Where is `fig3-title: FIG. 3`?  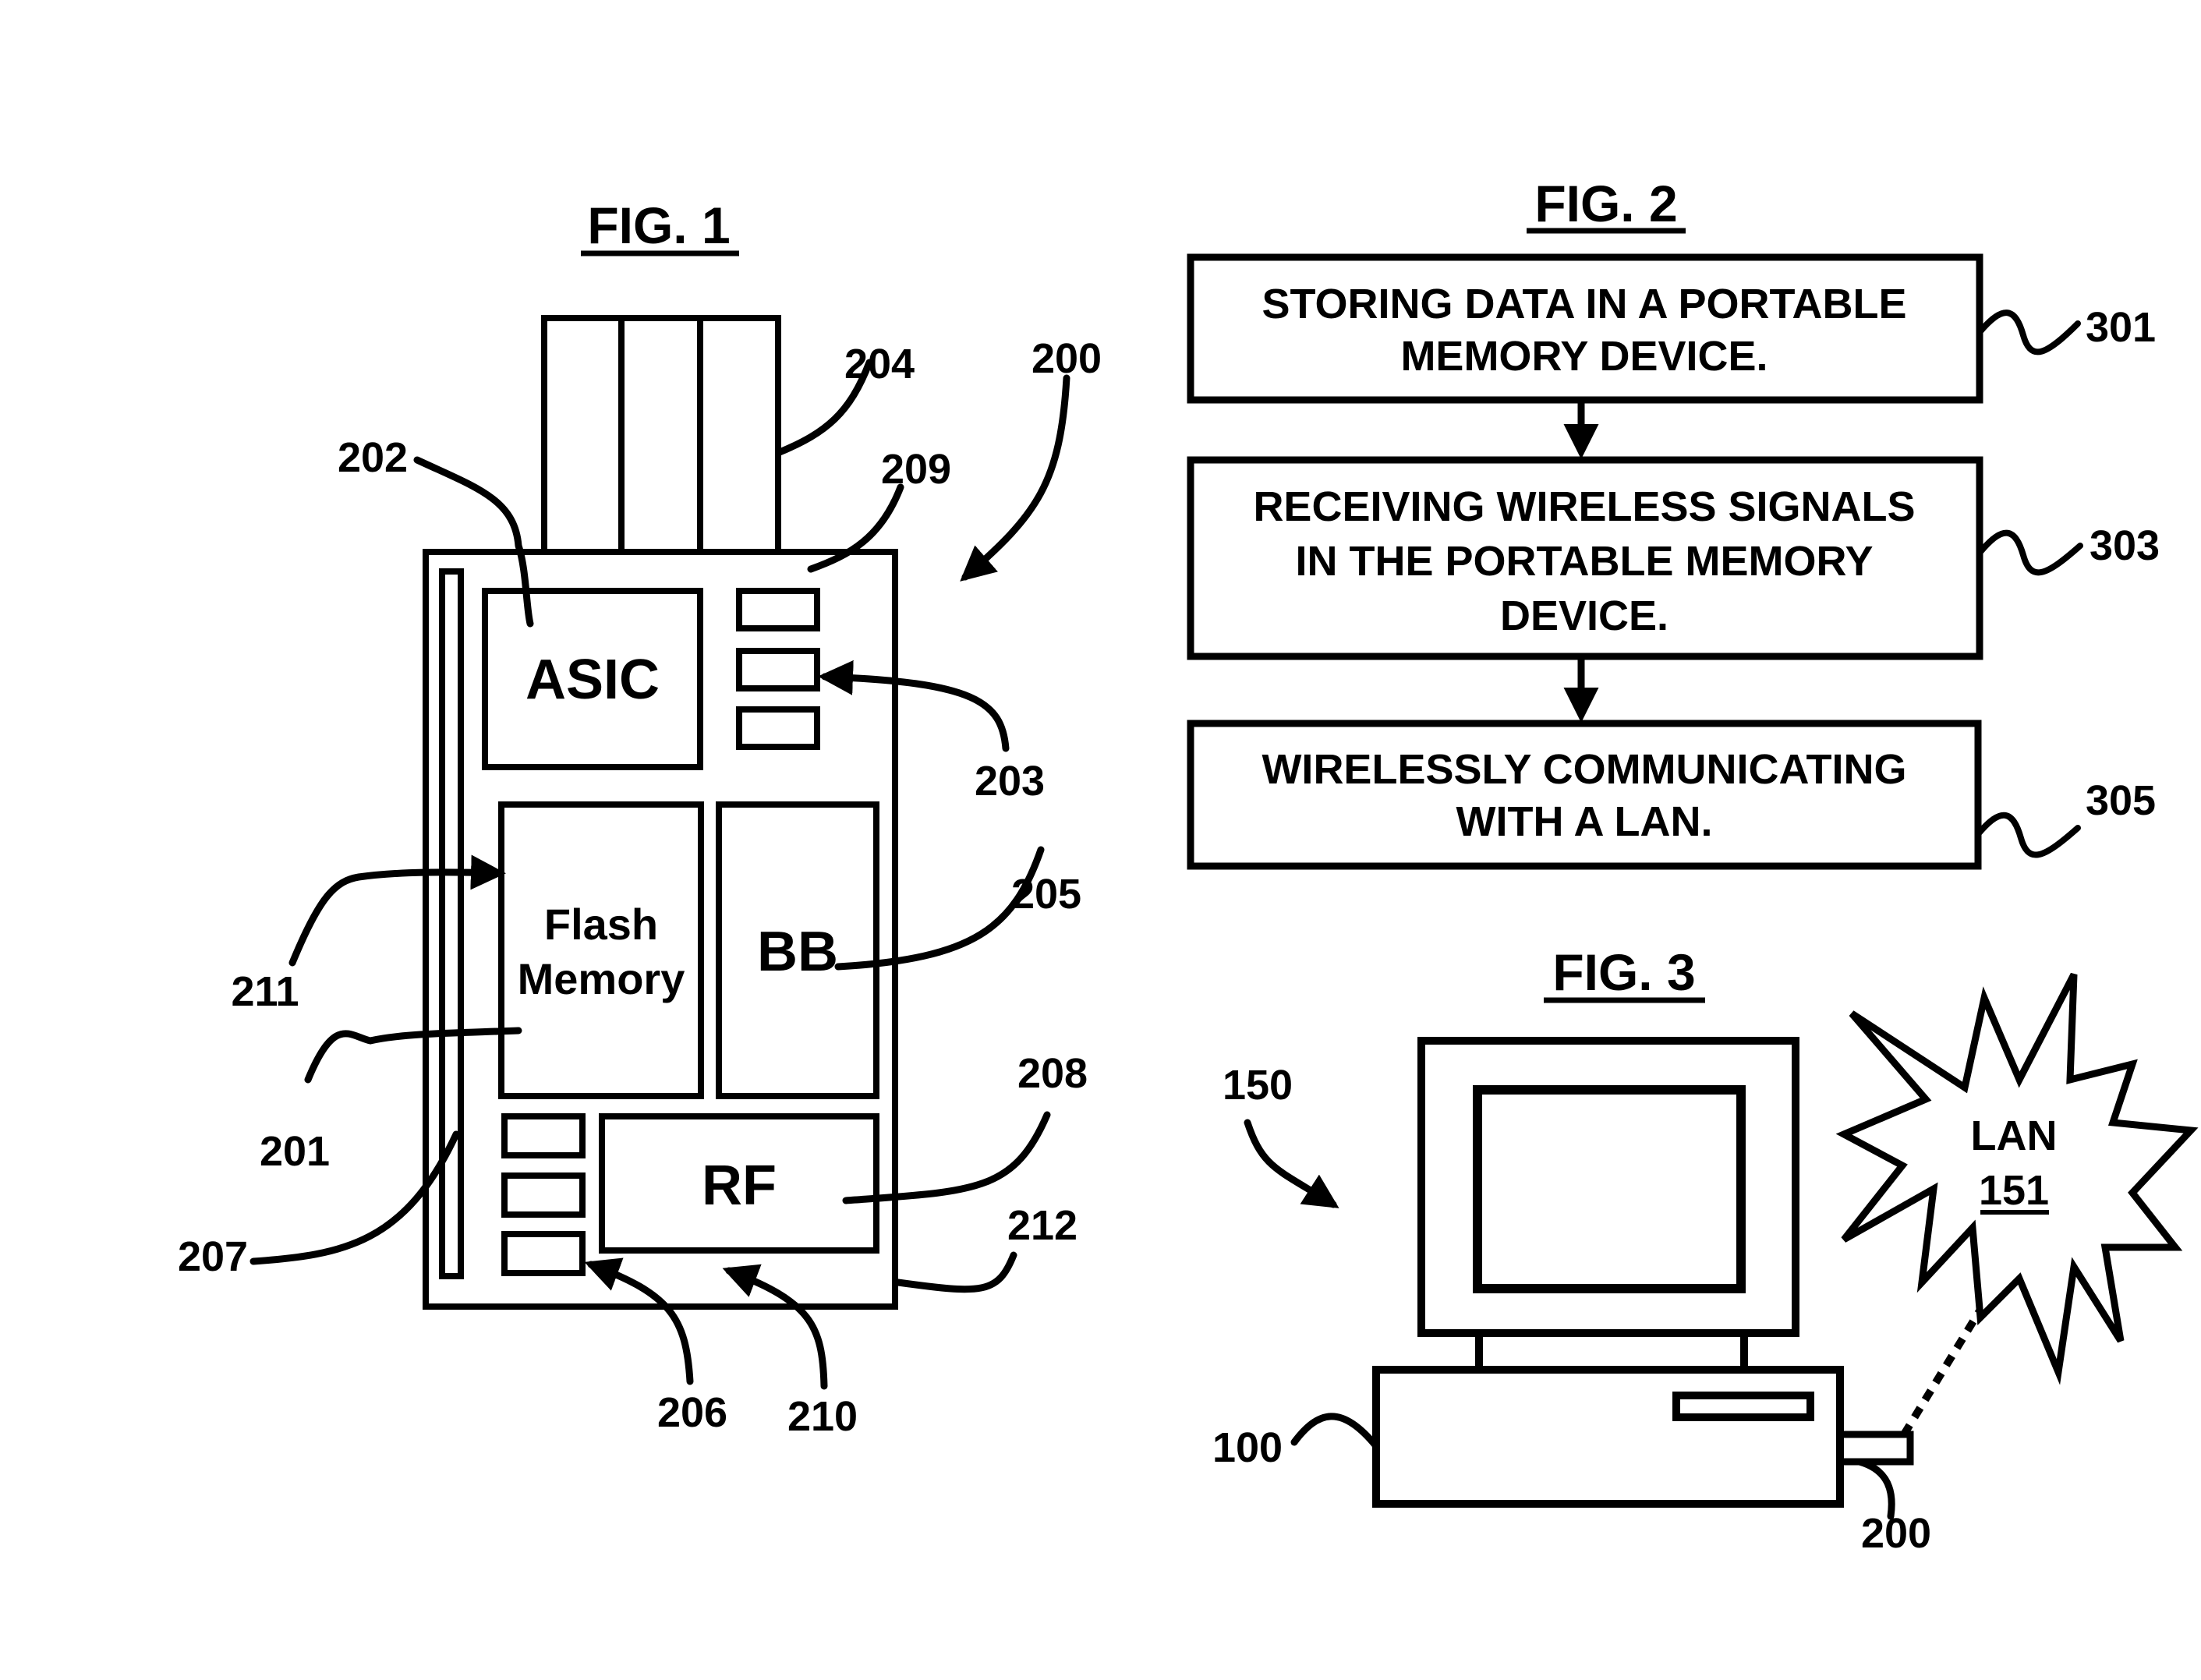
fig3-title: FIG. 3 is located at coordinates (1623, 972).